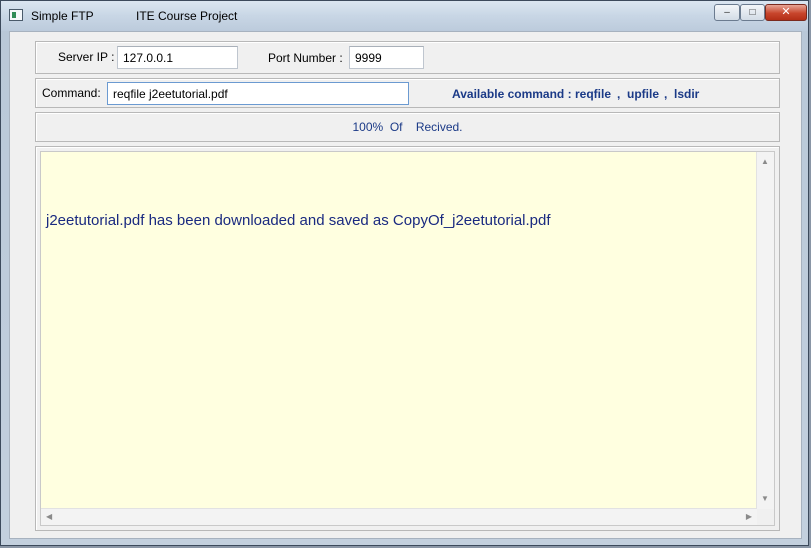  I want to click on command-lsdir: lsdir, so click(687, 94).